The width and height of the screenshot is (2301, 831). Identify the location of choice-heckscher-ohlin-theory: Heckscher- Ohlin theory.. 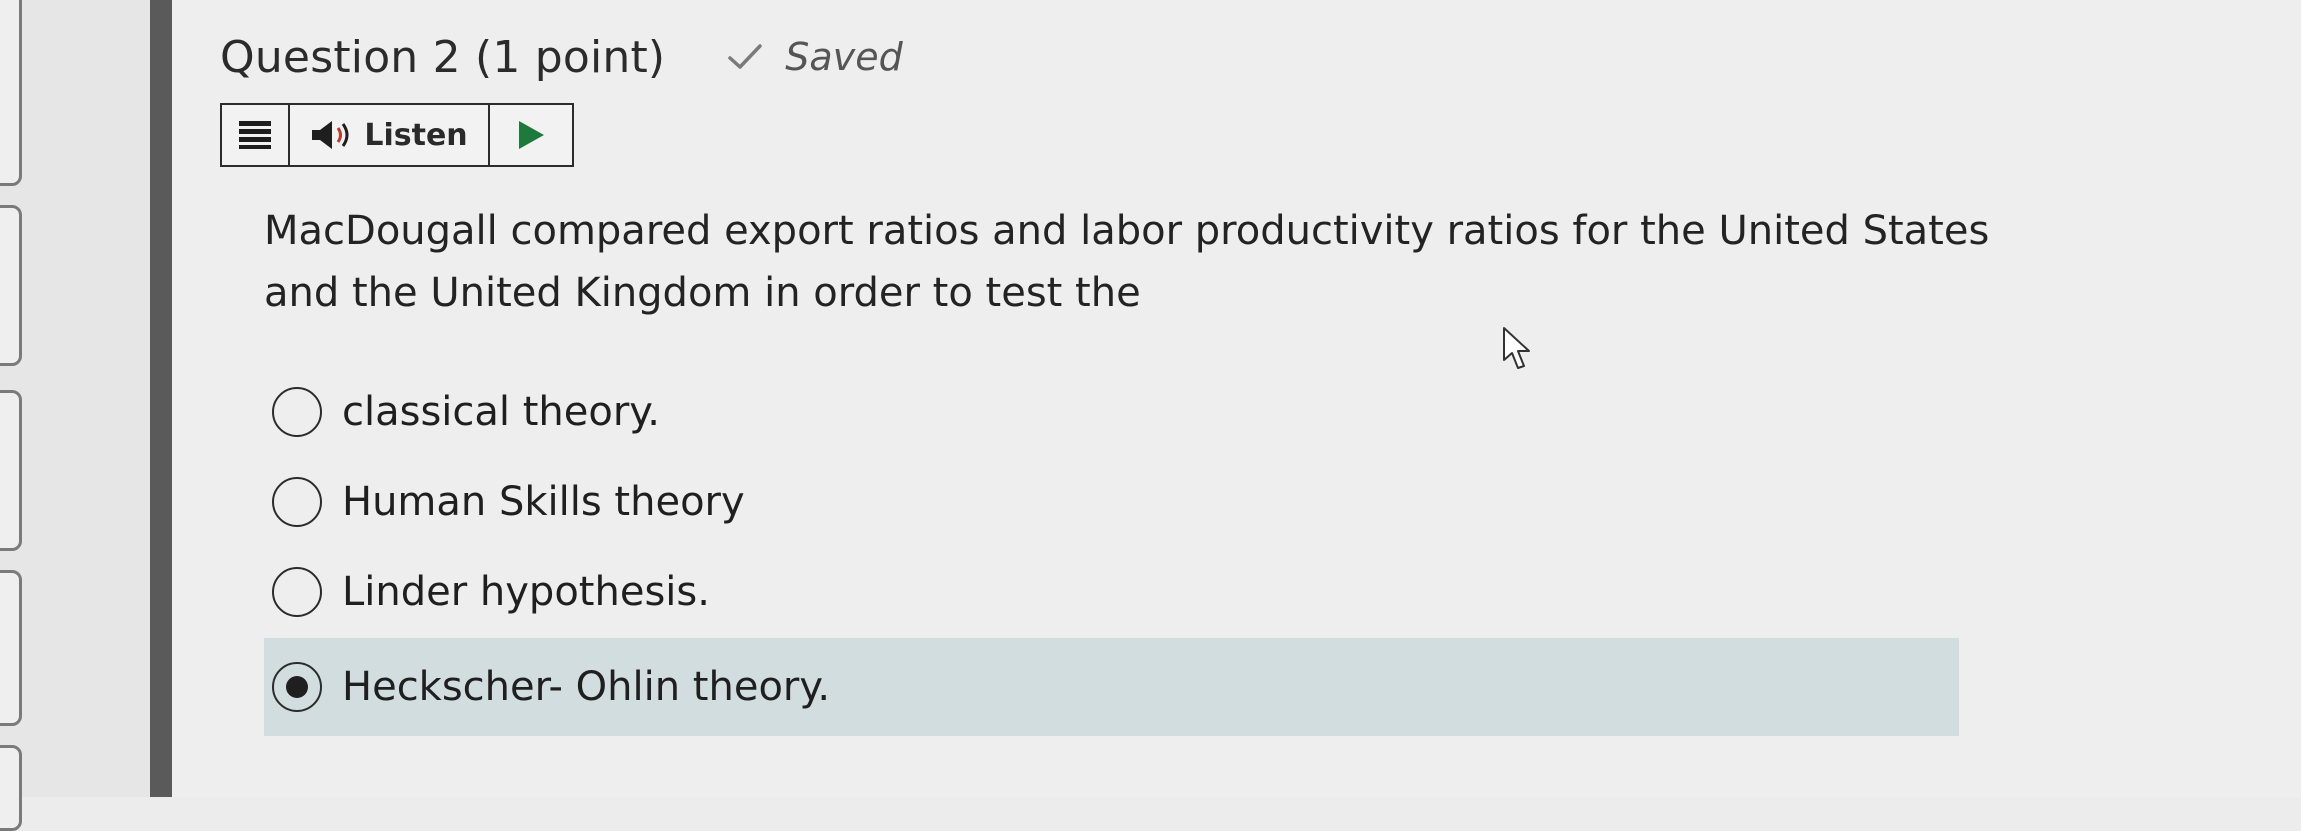
(1111, 687).